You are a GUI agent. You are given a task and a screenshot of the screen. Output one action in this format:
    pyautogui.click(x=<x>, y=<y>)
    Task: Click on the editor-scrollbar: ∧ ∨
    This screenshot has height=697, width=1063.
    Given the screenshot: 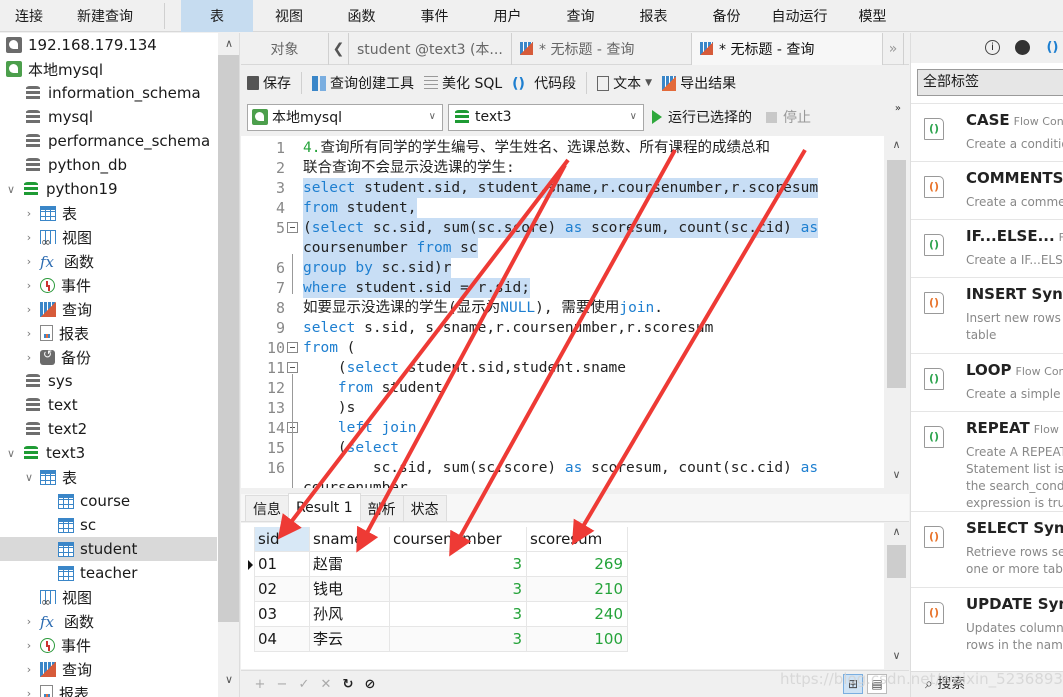 What is the action you would take?
    pyautogui.click(x=896, y=312)
    